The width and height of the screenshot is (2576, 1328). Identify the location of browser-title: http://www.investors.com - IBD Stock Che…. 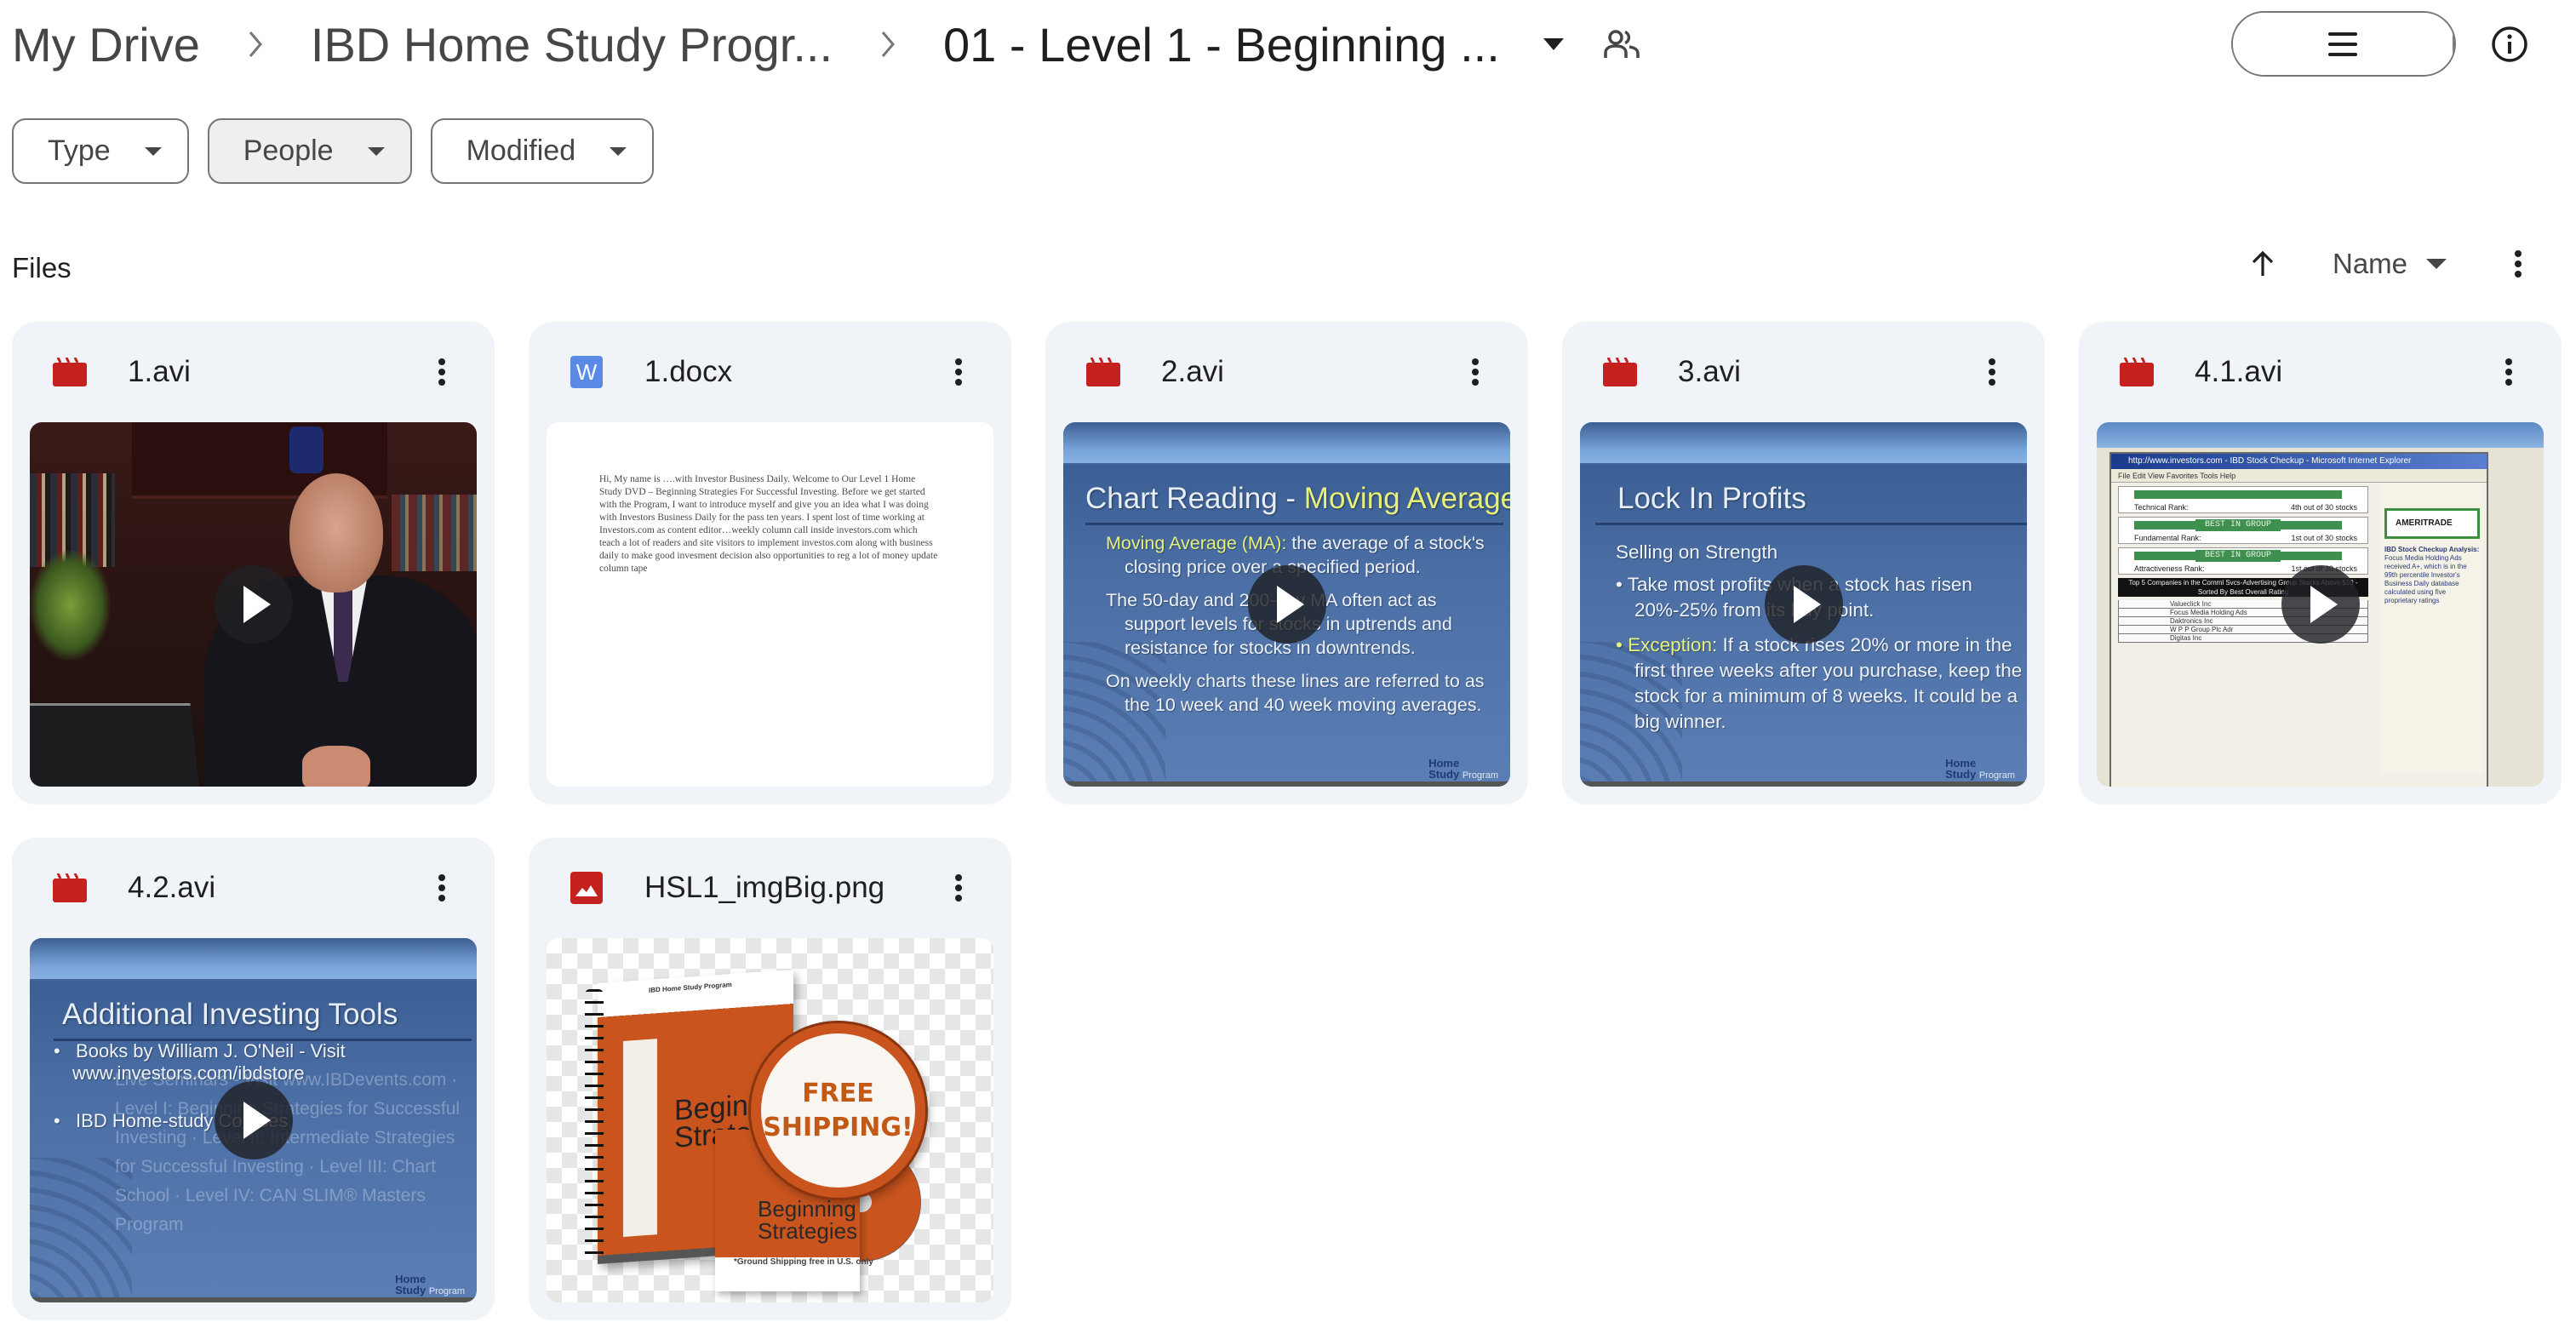
(2299, 461).